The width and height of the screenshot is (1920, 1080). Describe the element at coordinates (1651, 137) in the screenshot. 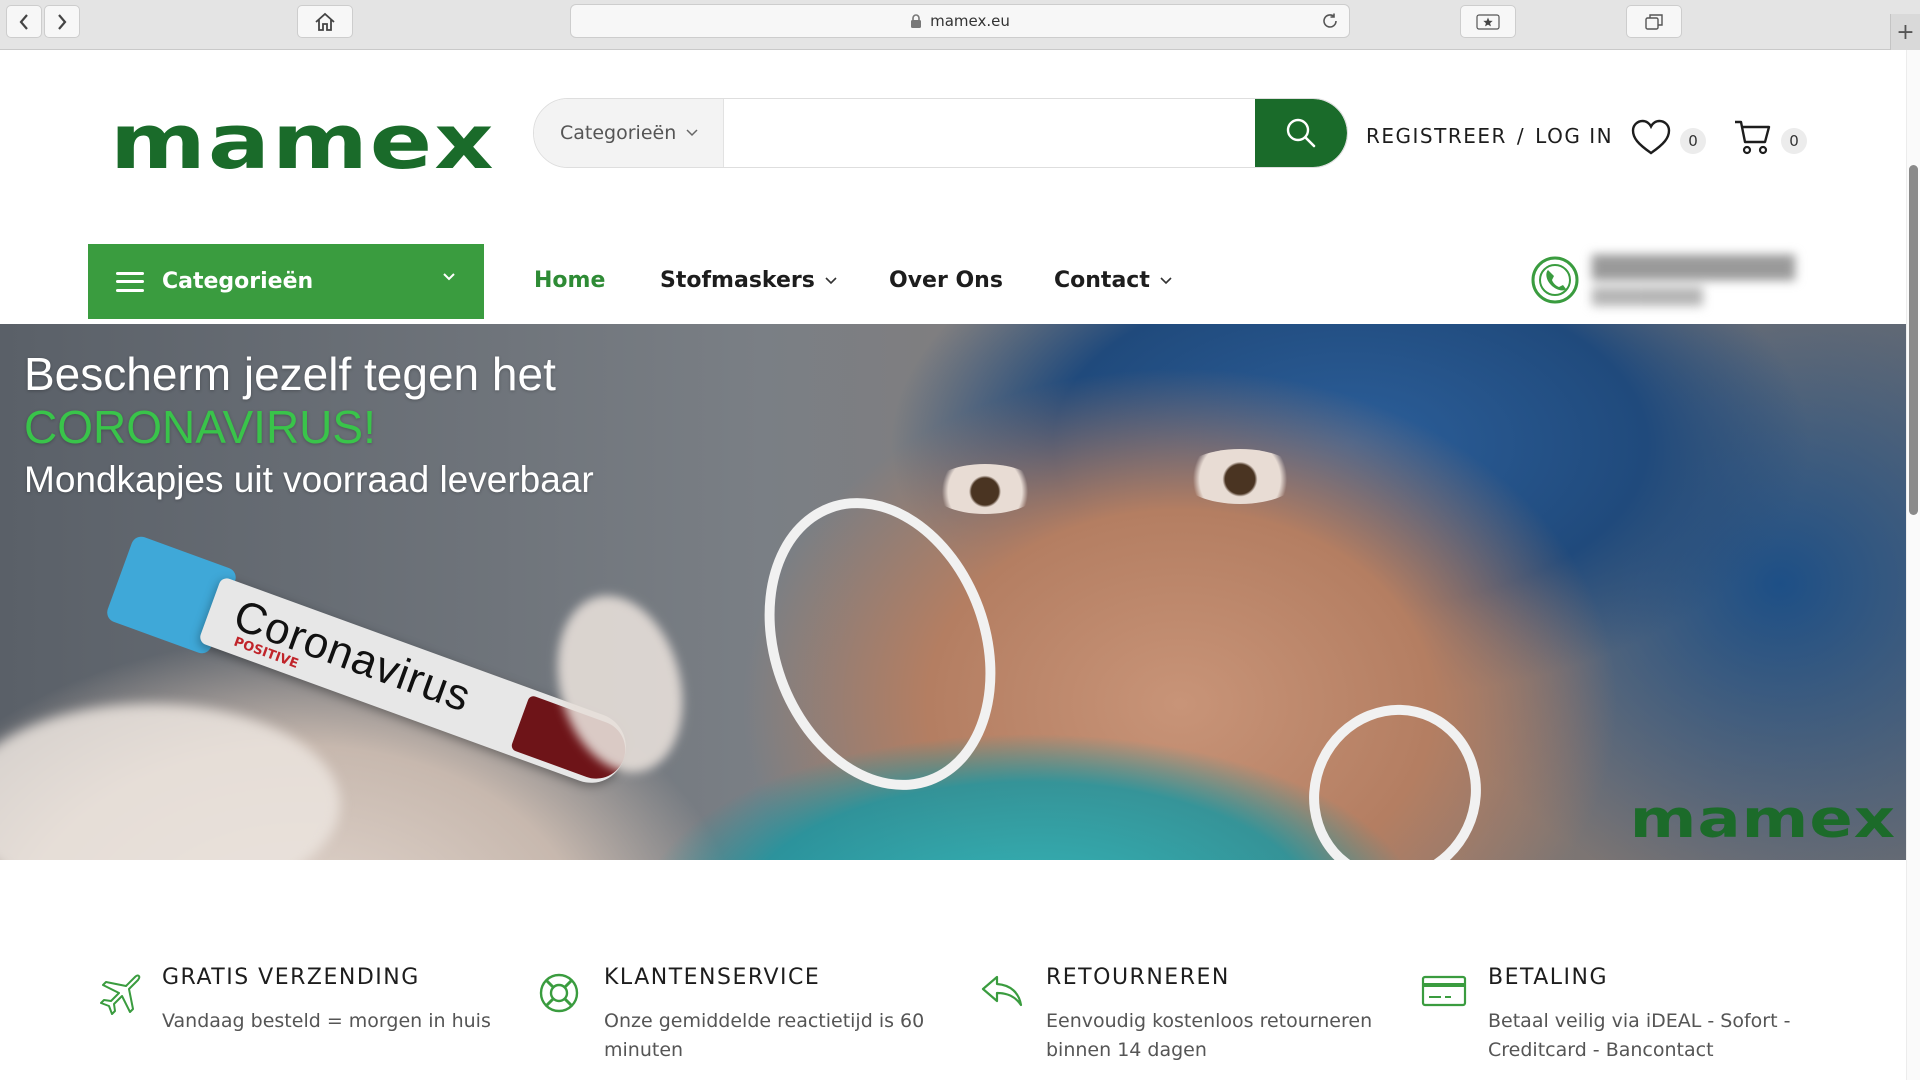

I see `heart-icon` at that location.